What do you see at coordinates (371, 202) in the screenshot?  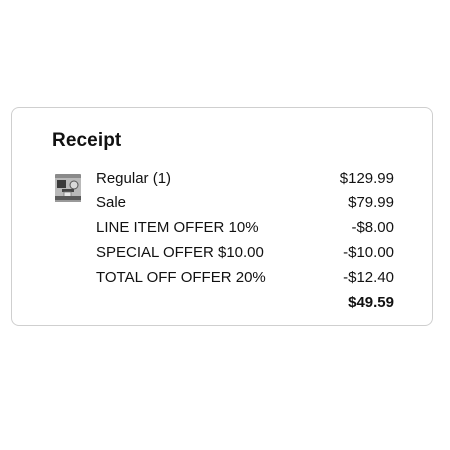 I see `line-amount: $79.99` at bounding box center [371, 202].